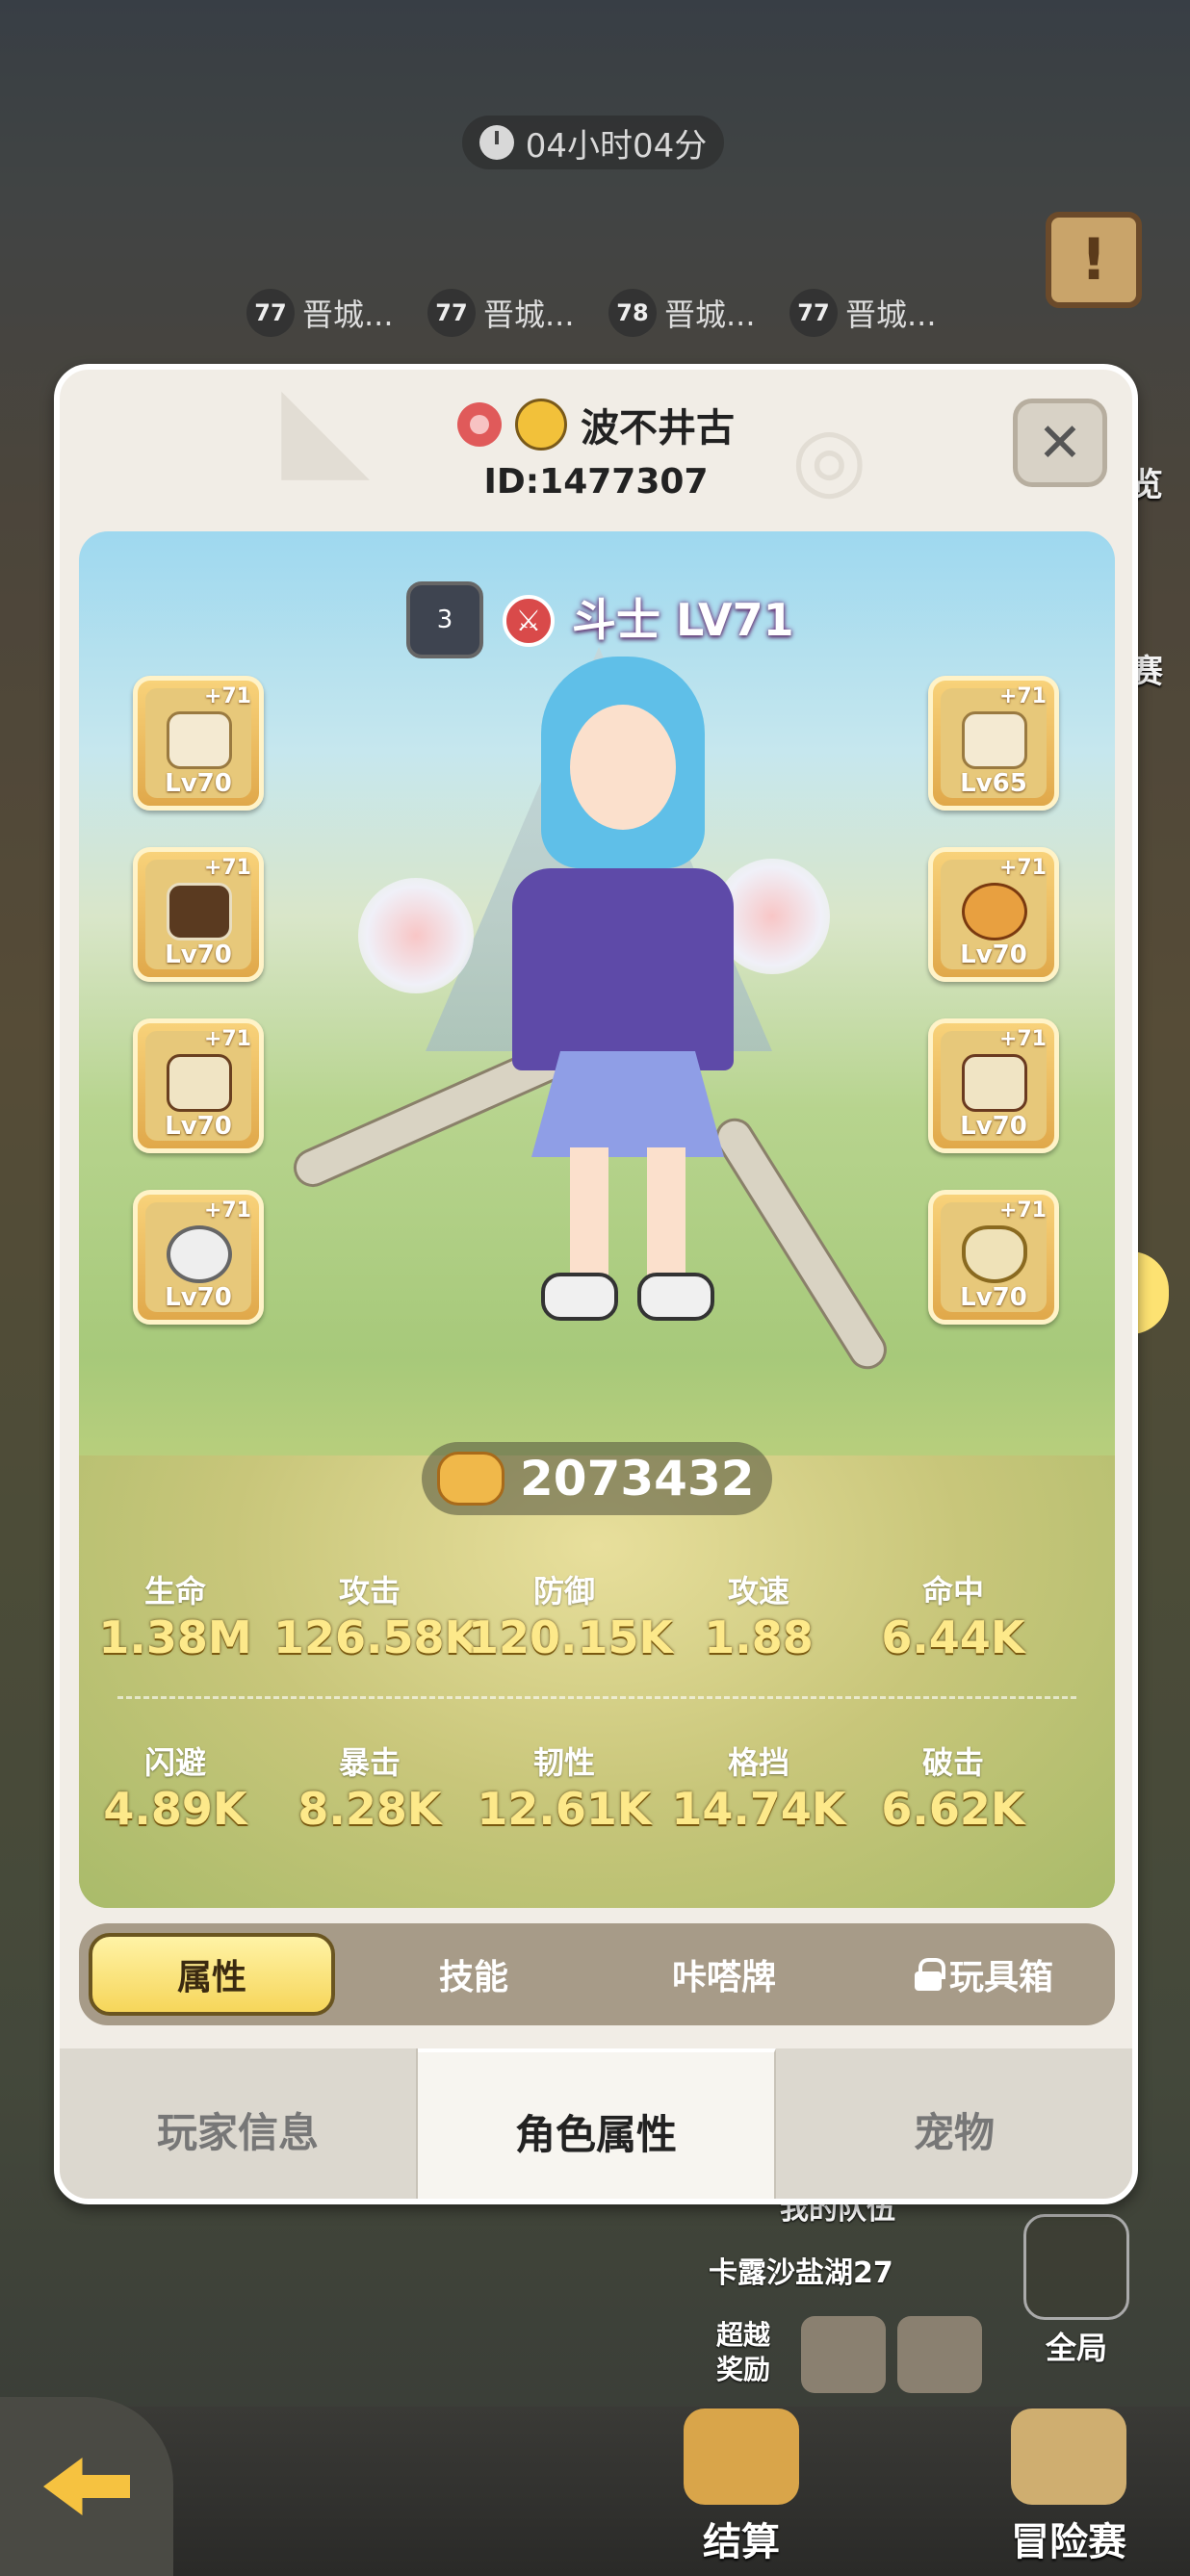 The image size is (1190, 2576). Describe the element at coordinates (1069, 2457) in the screenshot. I see `compass-map-icon` at that location.